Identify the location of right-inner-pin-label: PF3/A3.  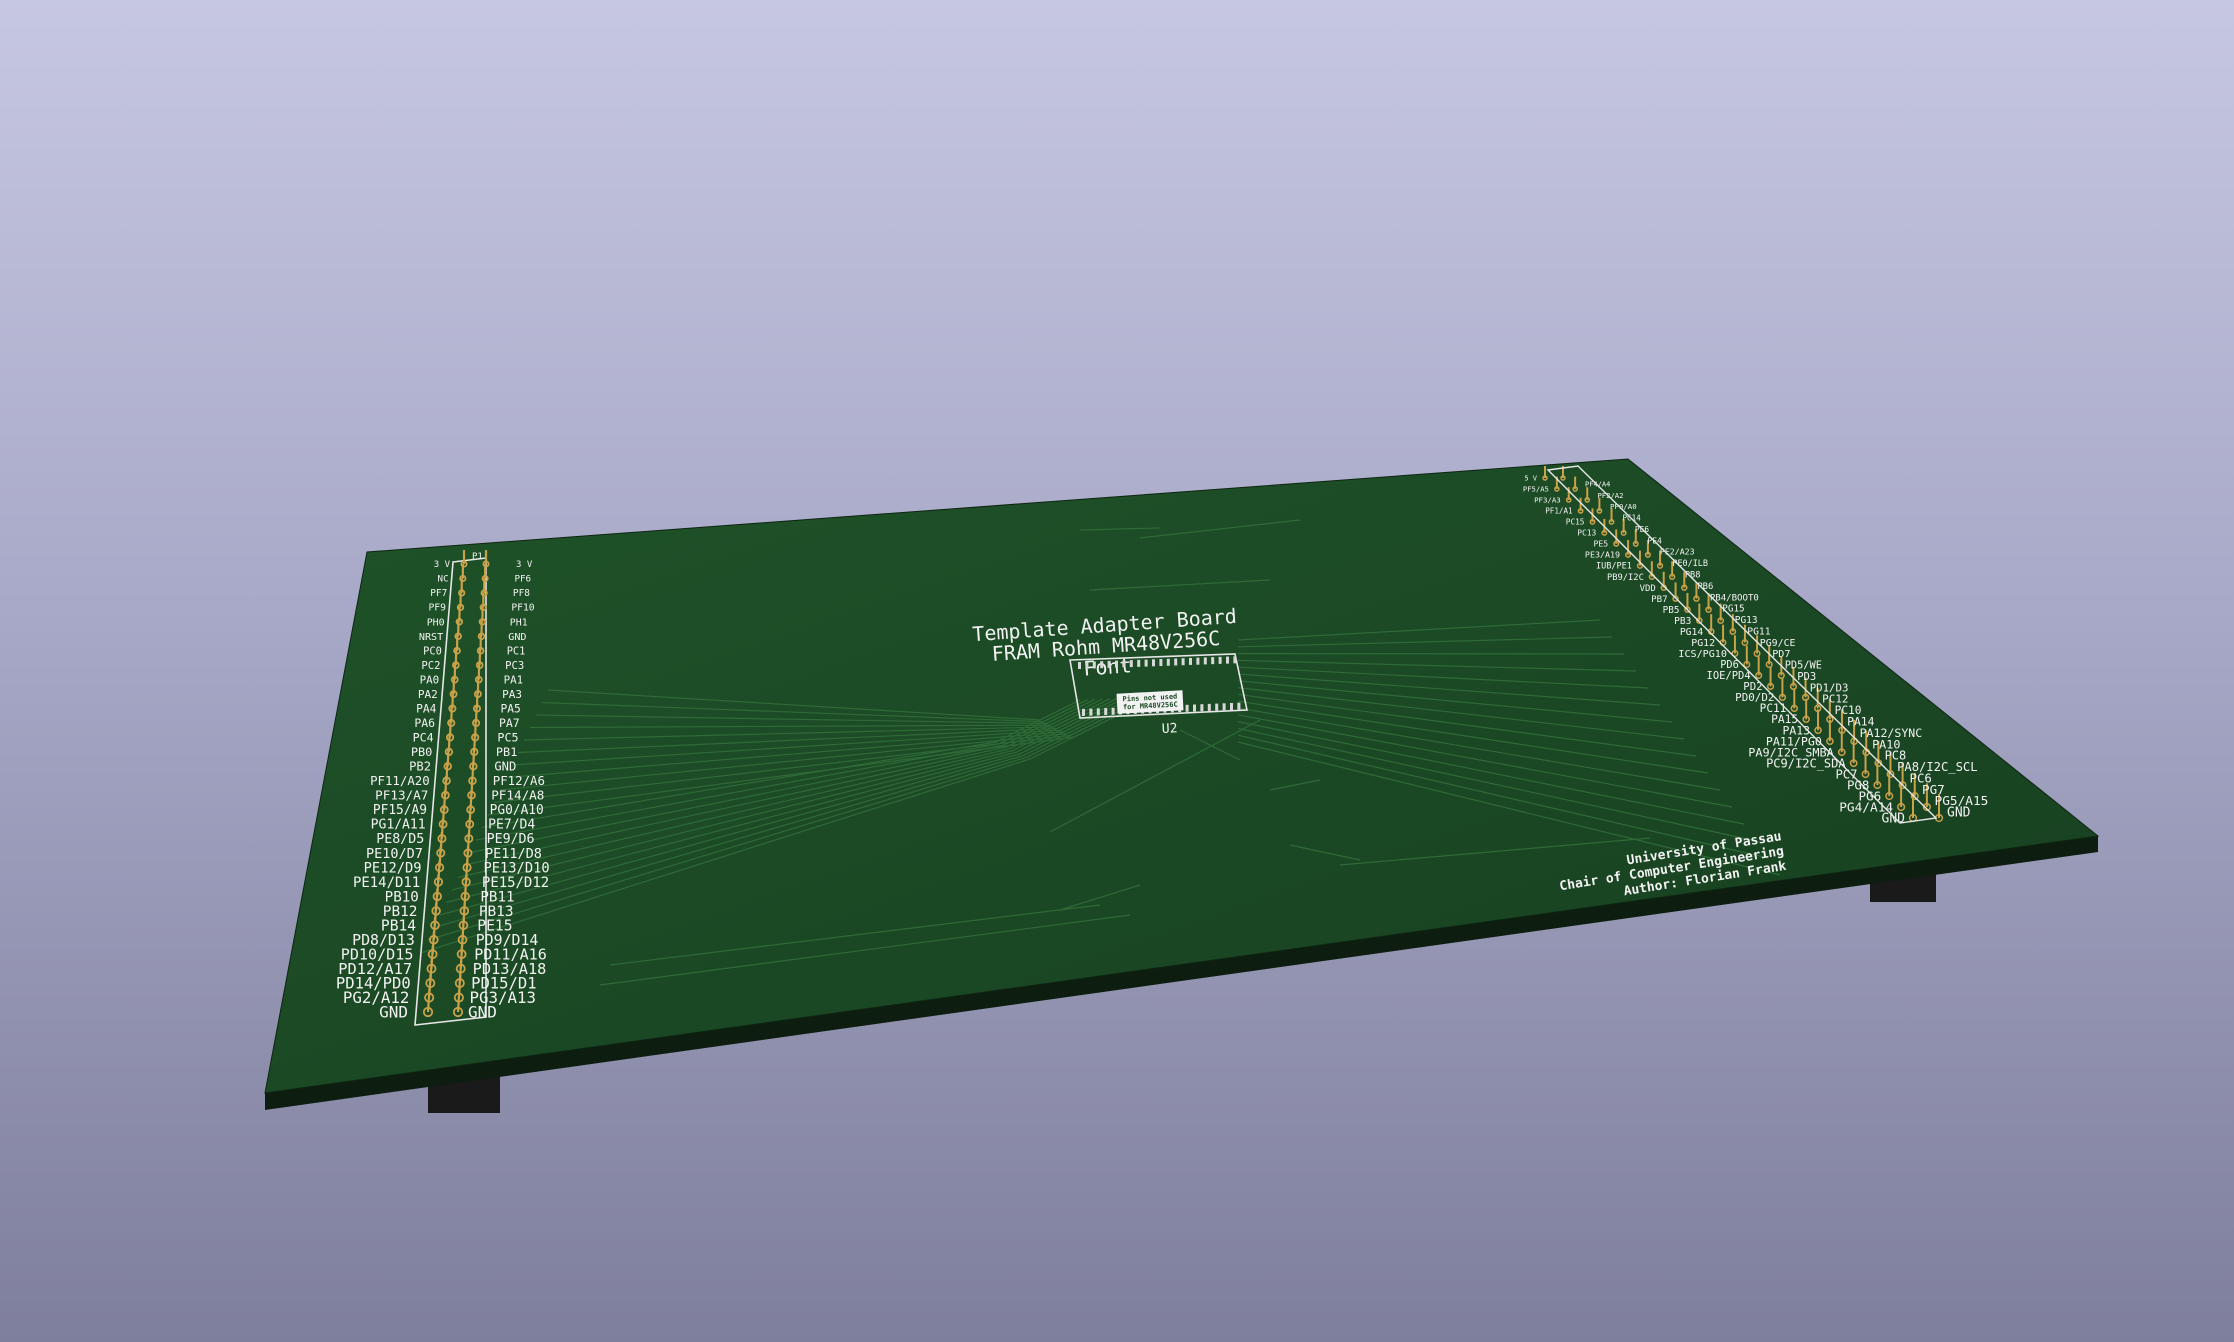
(1547, 500).